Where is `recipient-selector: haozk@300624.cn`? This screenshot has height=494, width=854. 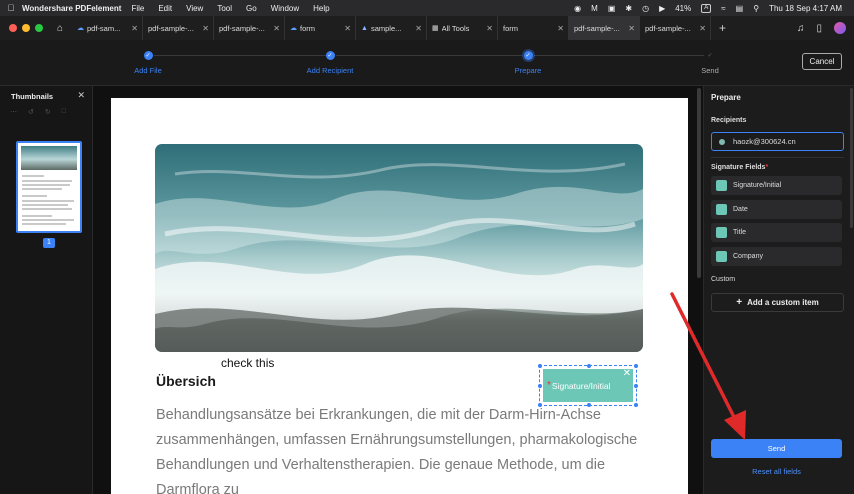
recipient-selector: haozk@300624.cn is located at coordinates (777, 141).